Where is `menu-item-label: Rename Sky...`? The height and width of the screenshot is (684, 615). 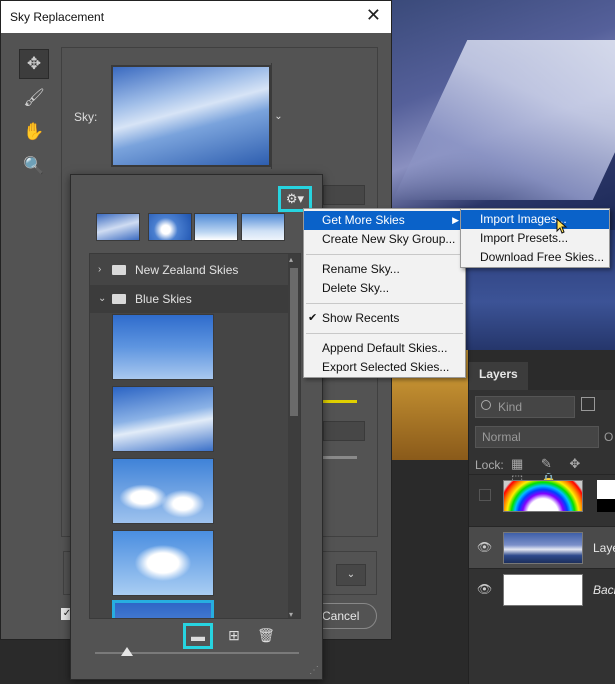 menu-item-label: Rename Sky... is located at coordinates (361, 269).